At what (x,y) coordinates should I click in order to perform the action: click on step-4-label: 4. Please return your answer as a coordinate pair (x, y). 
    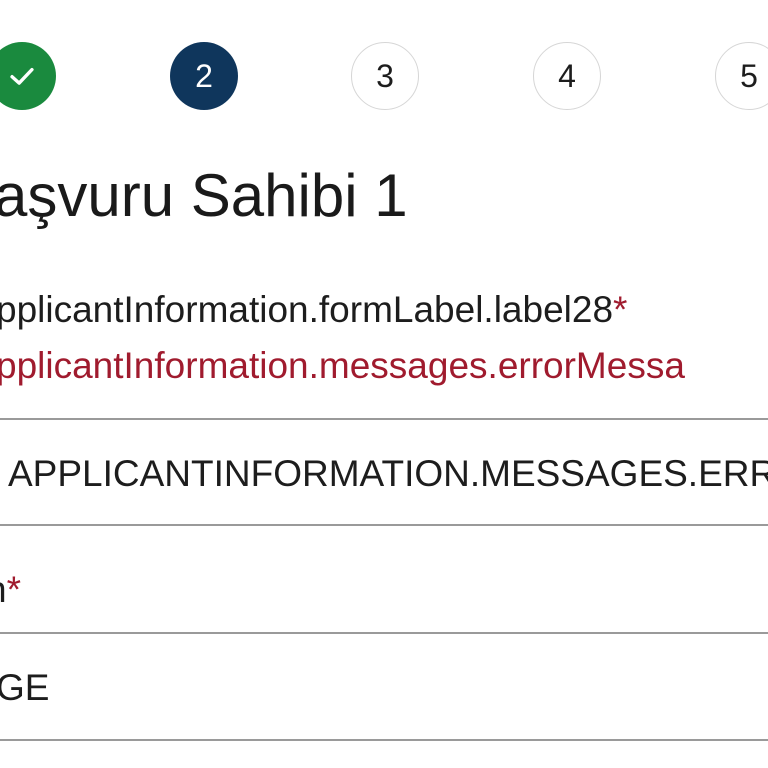
    Looking at the image, I should click on (567, 75).